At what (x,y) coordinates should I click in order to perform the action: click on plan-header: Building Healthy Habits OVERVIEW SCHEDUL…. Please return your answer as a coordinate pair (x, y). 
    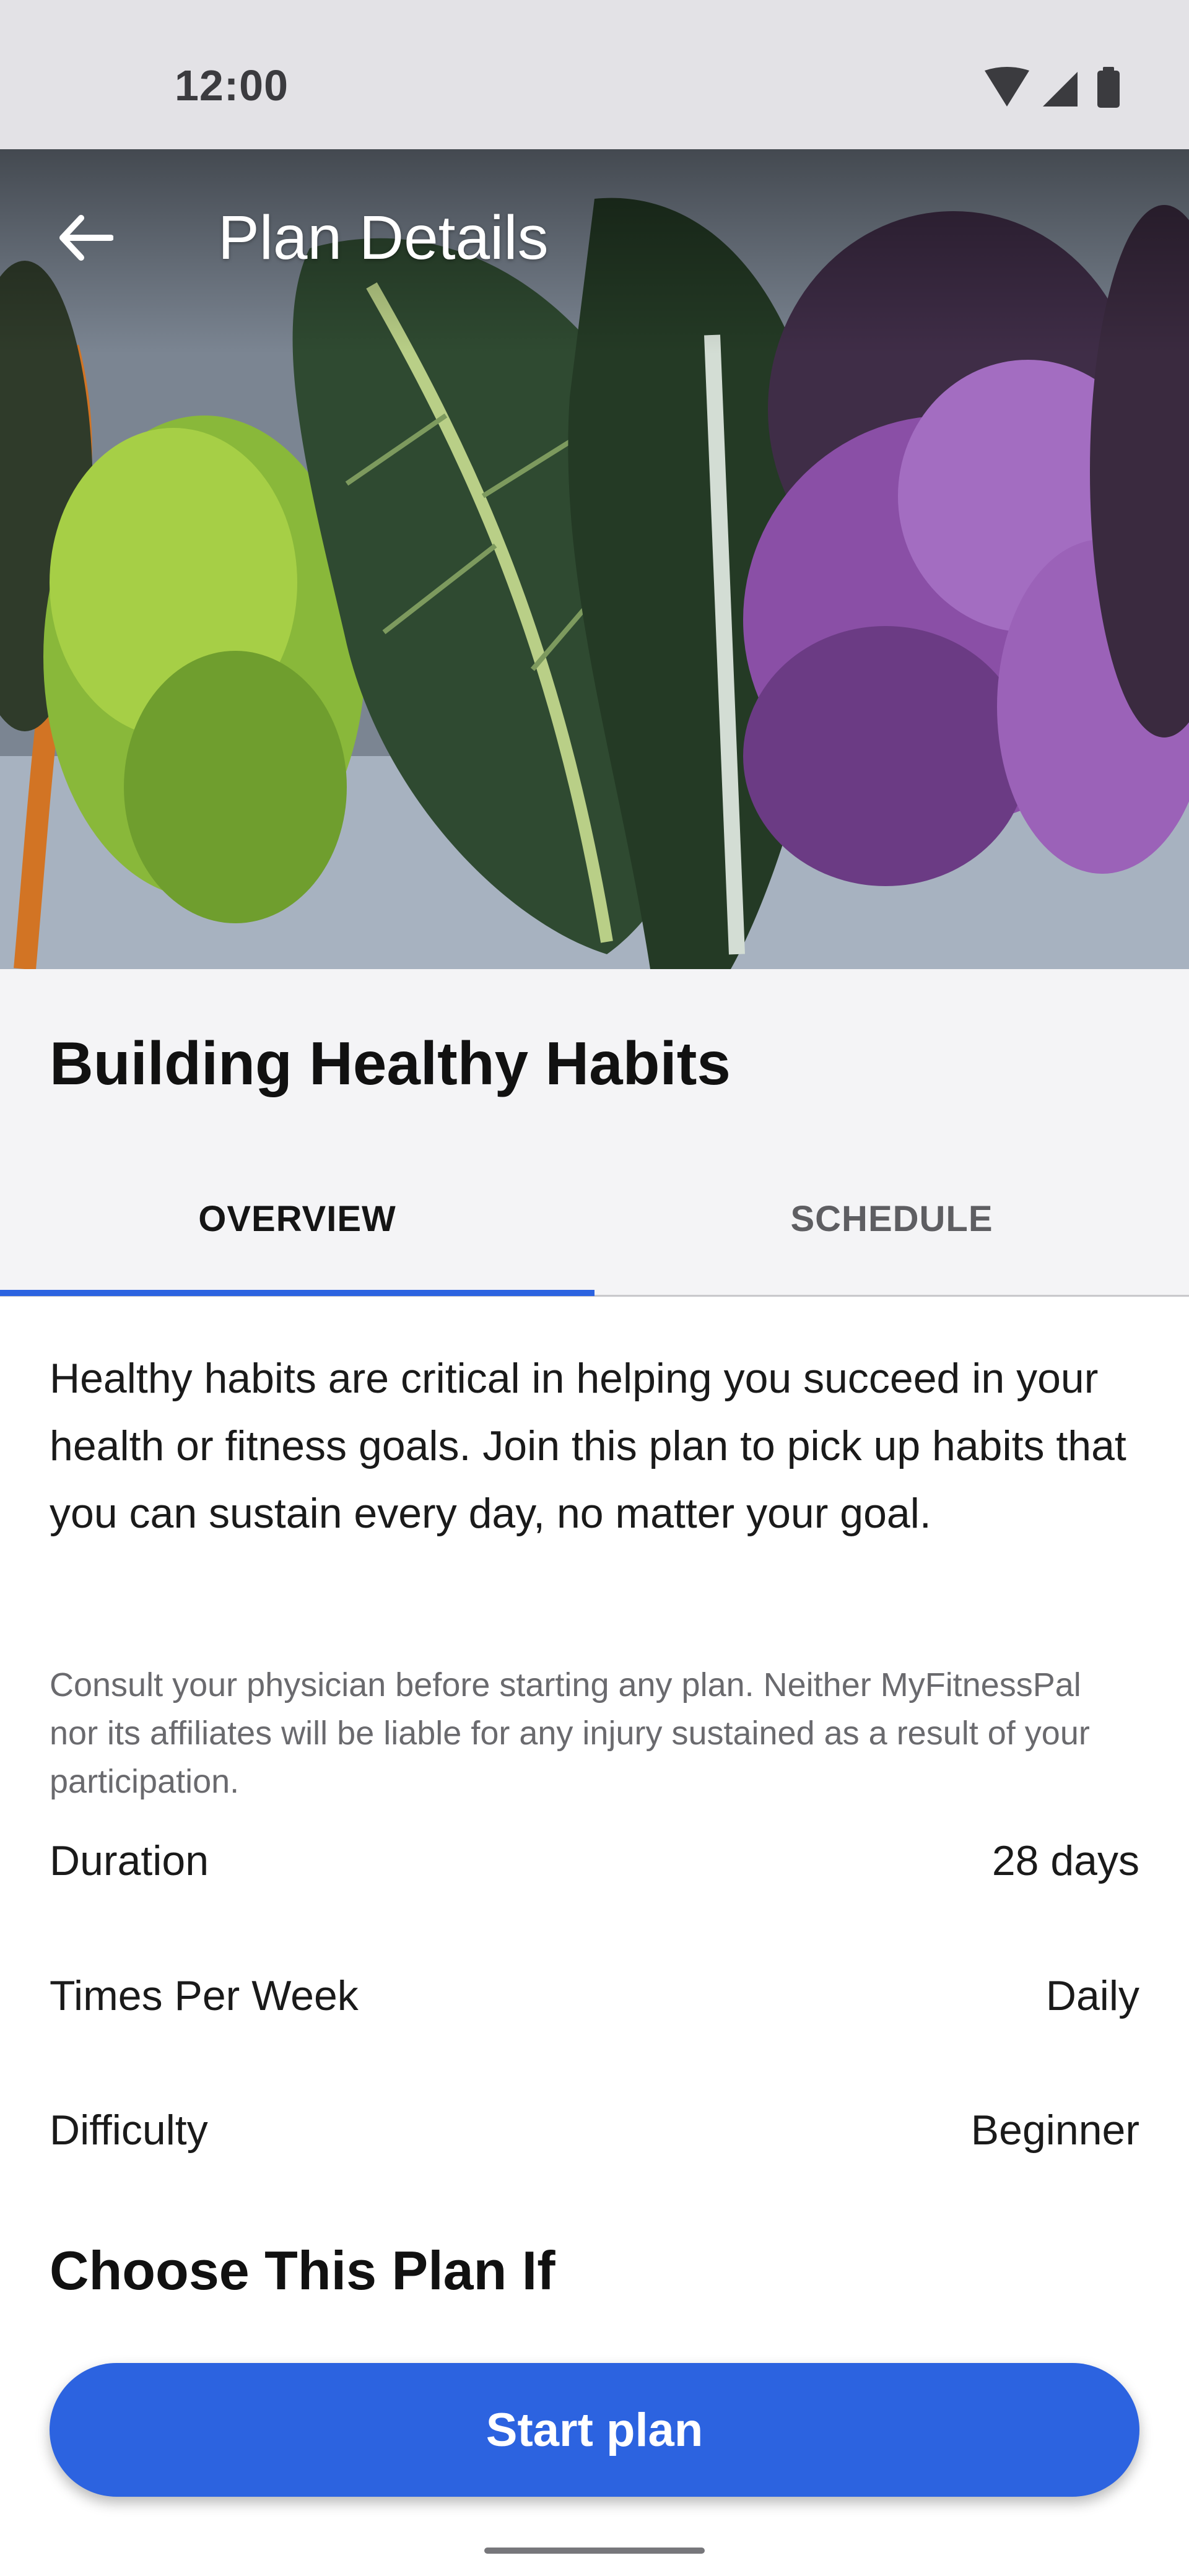
    Looking at the image, I should click on (594, 1133).